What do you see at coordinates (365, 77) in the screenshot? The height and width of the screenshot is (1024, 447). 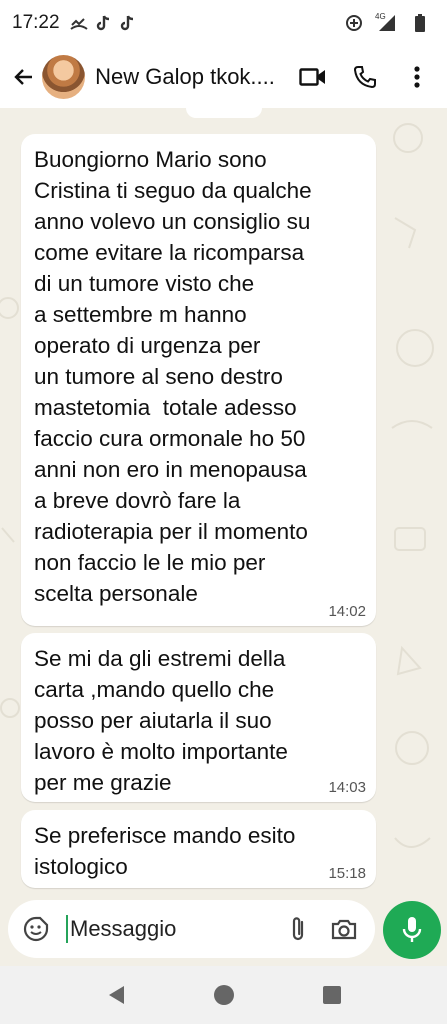 I see `phone-icon` at bounding box center [365, 77].